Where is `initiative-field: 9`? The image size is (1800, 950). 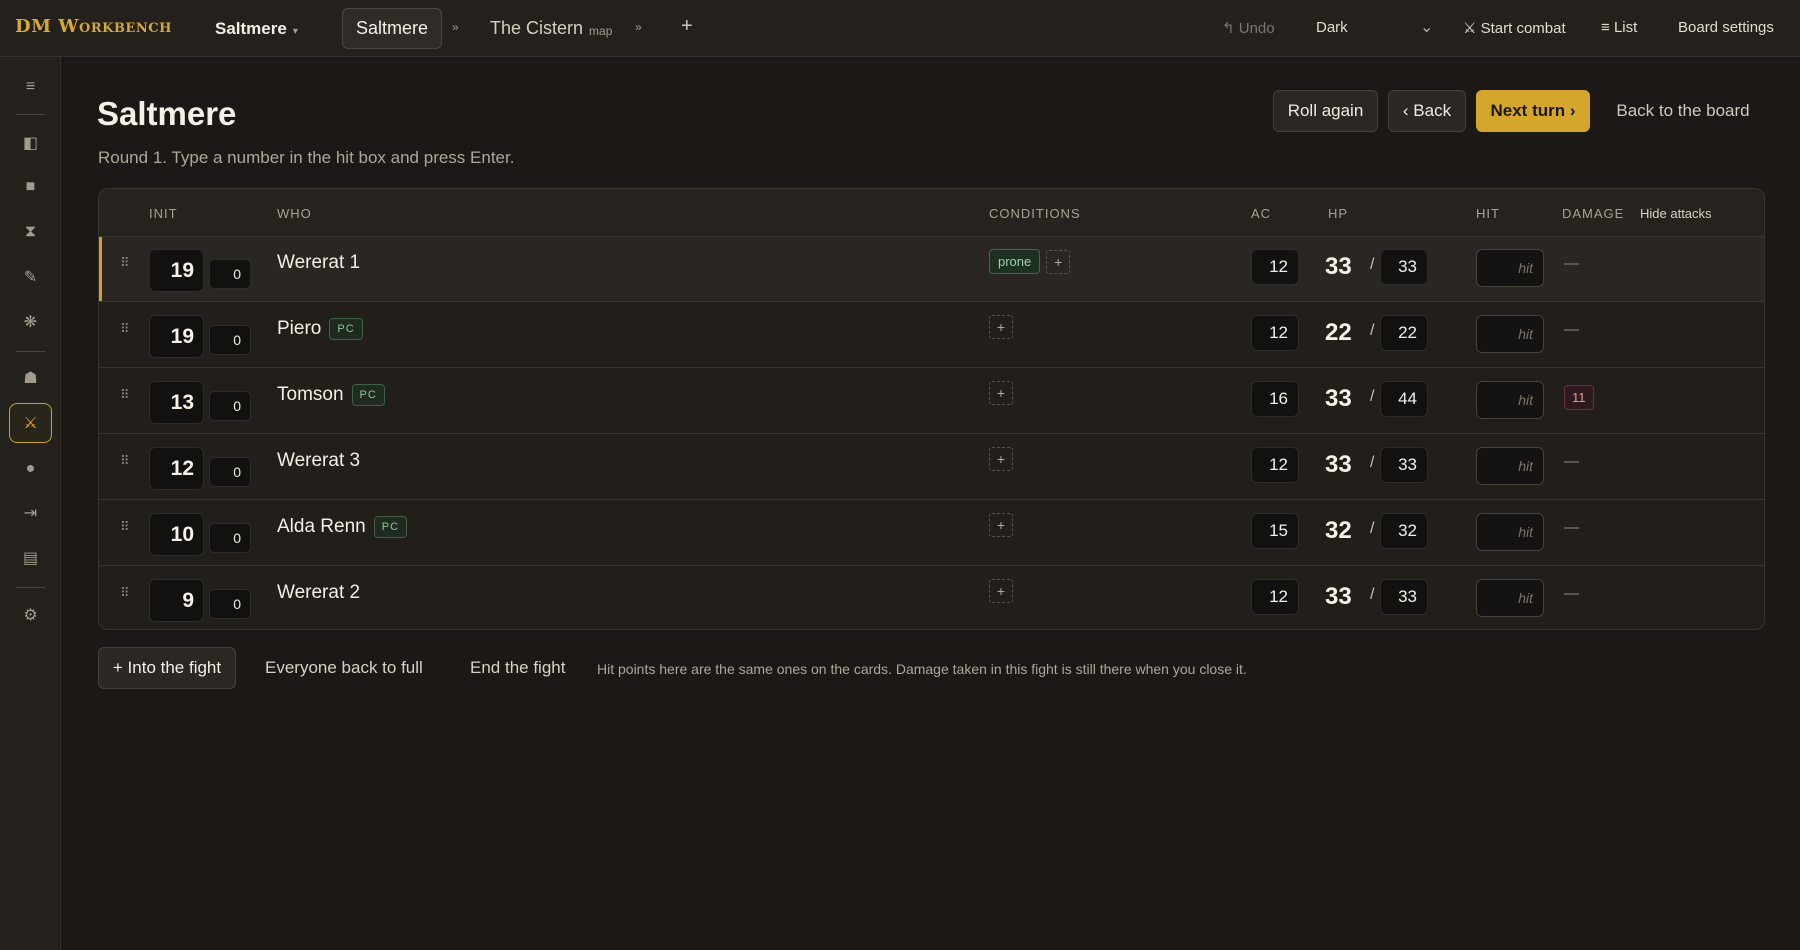 initiative-field: 9 is located at coordinates (176, 600).